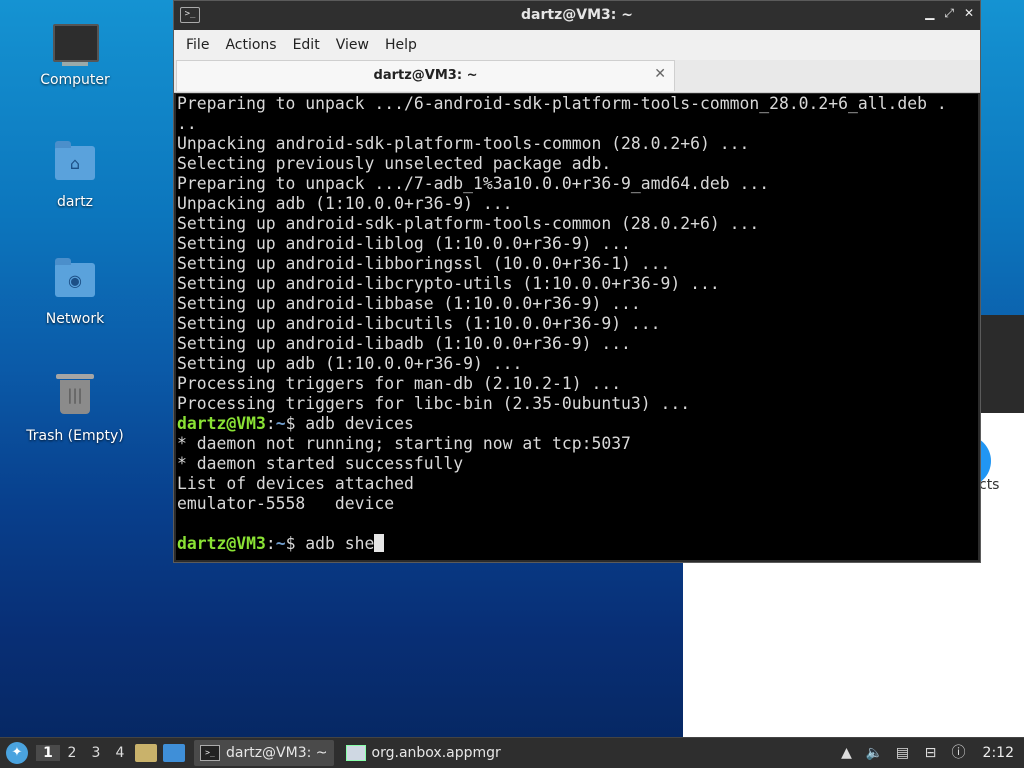  Describe the element at coordinates (75, 80) in the screenshot. I see `desktop-icon-label: Computer` at that location.